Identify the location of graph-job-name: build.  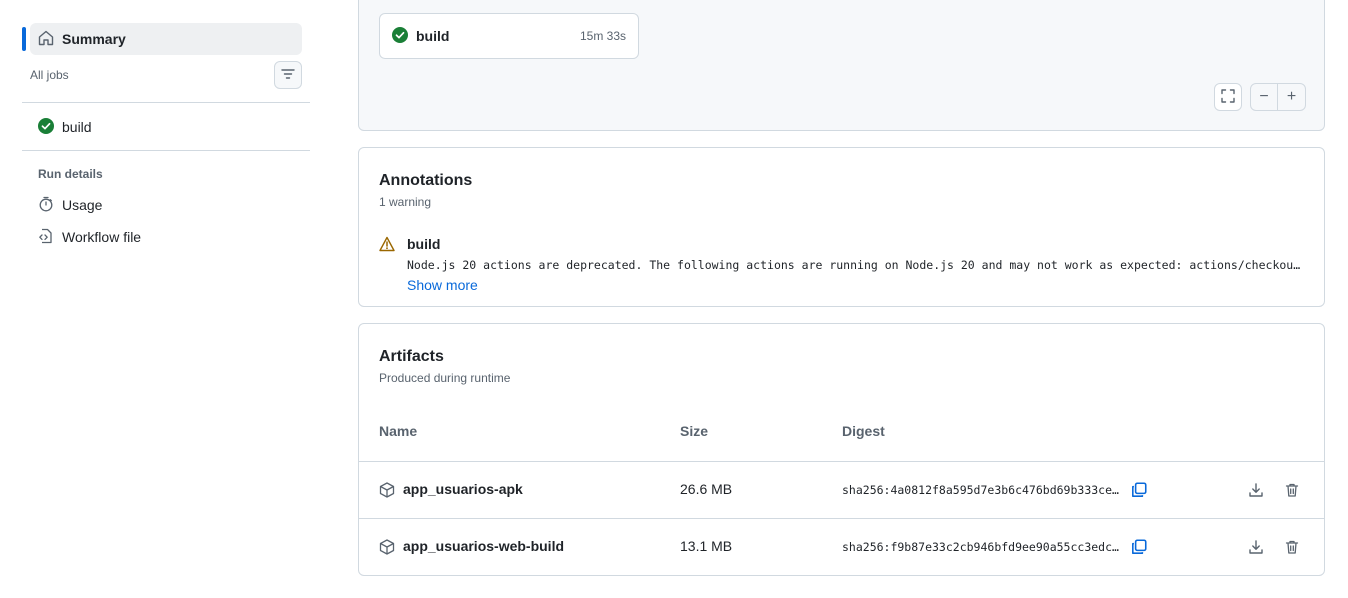
(433, 36).